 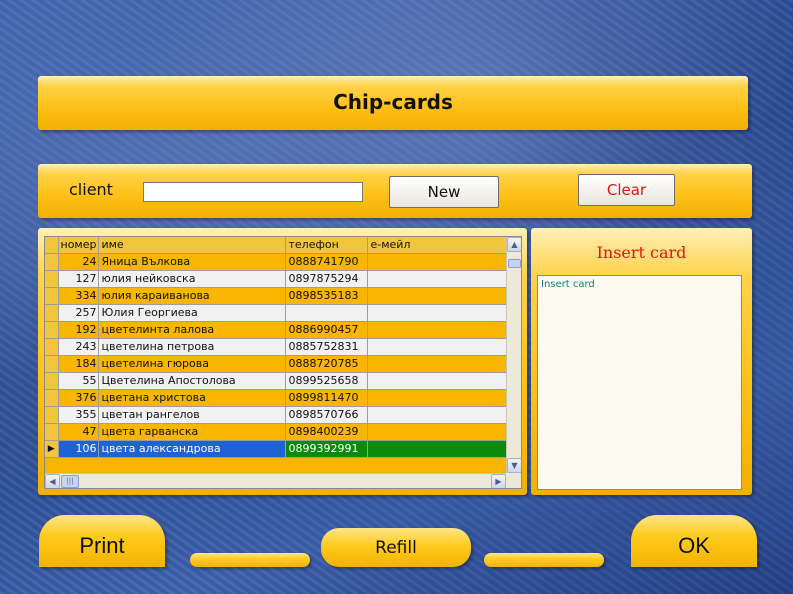 What do you see at coordinates (79, 398) in the screenshot?
I see `cell-number: 376` at bounding box center [79, 398].